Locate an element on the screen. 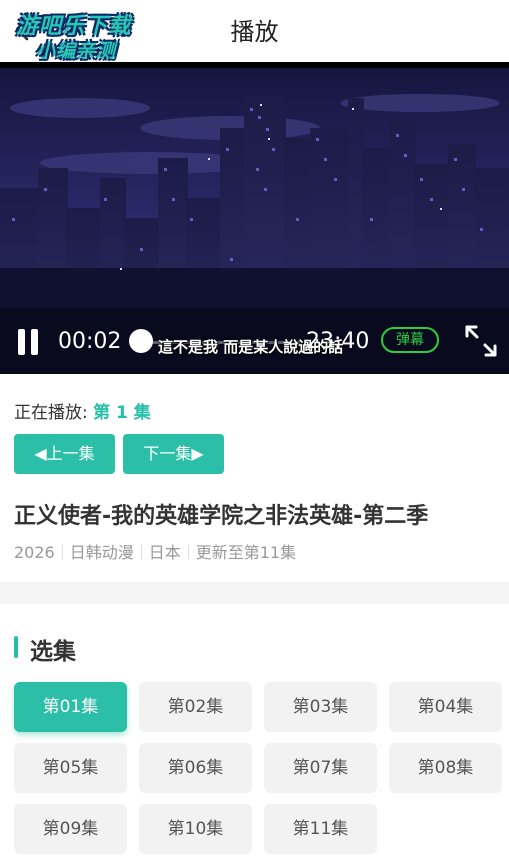 The height and width of the screenshot is (864, 509). show-year: 2026 is located at coordinates (34, 552).